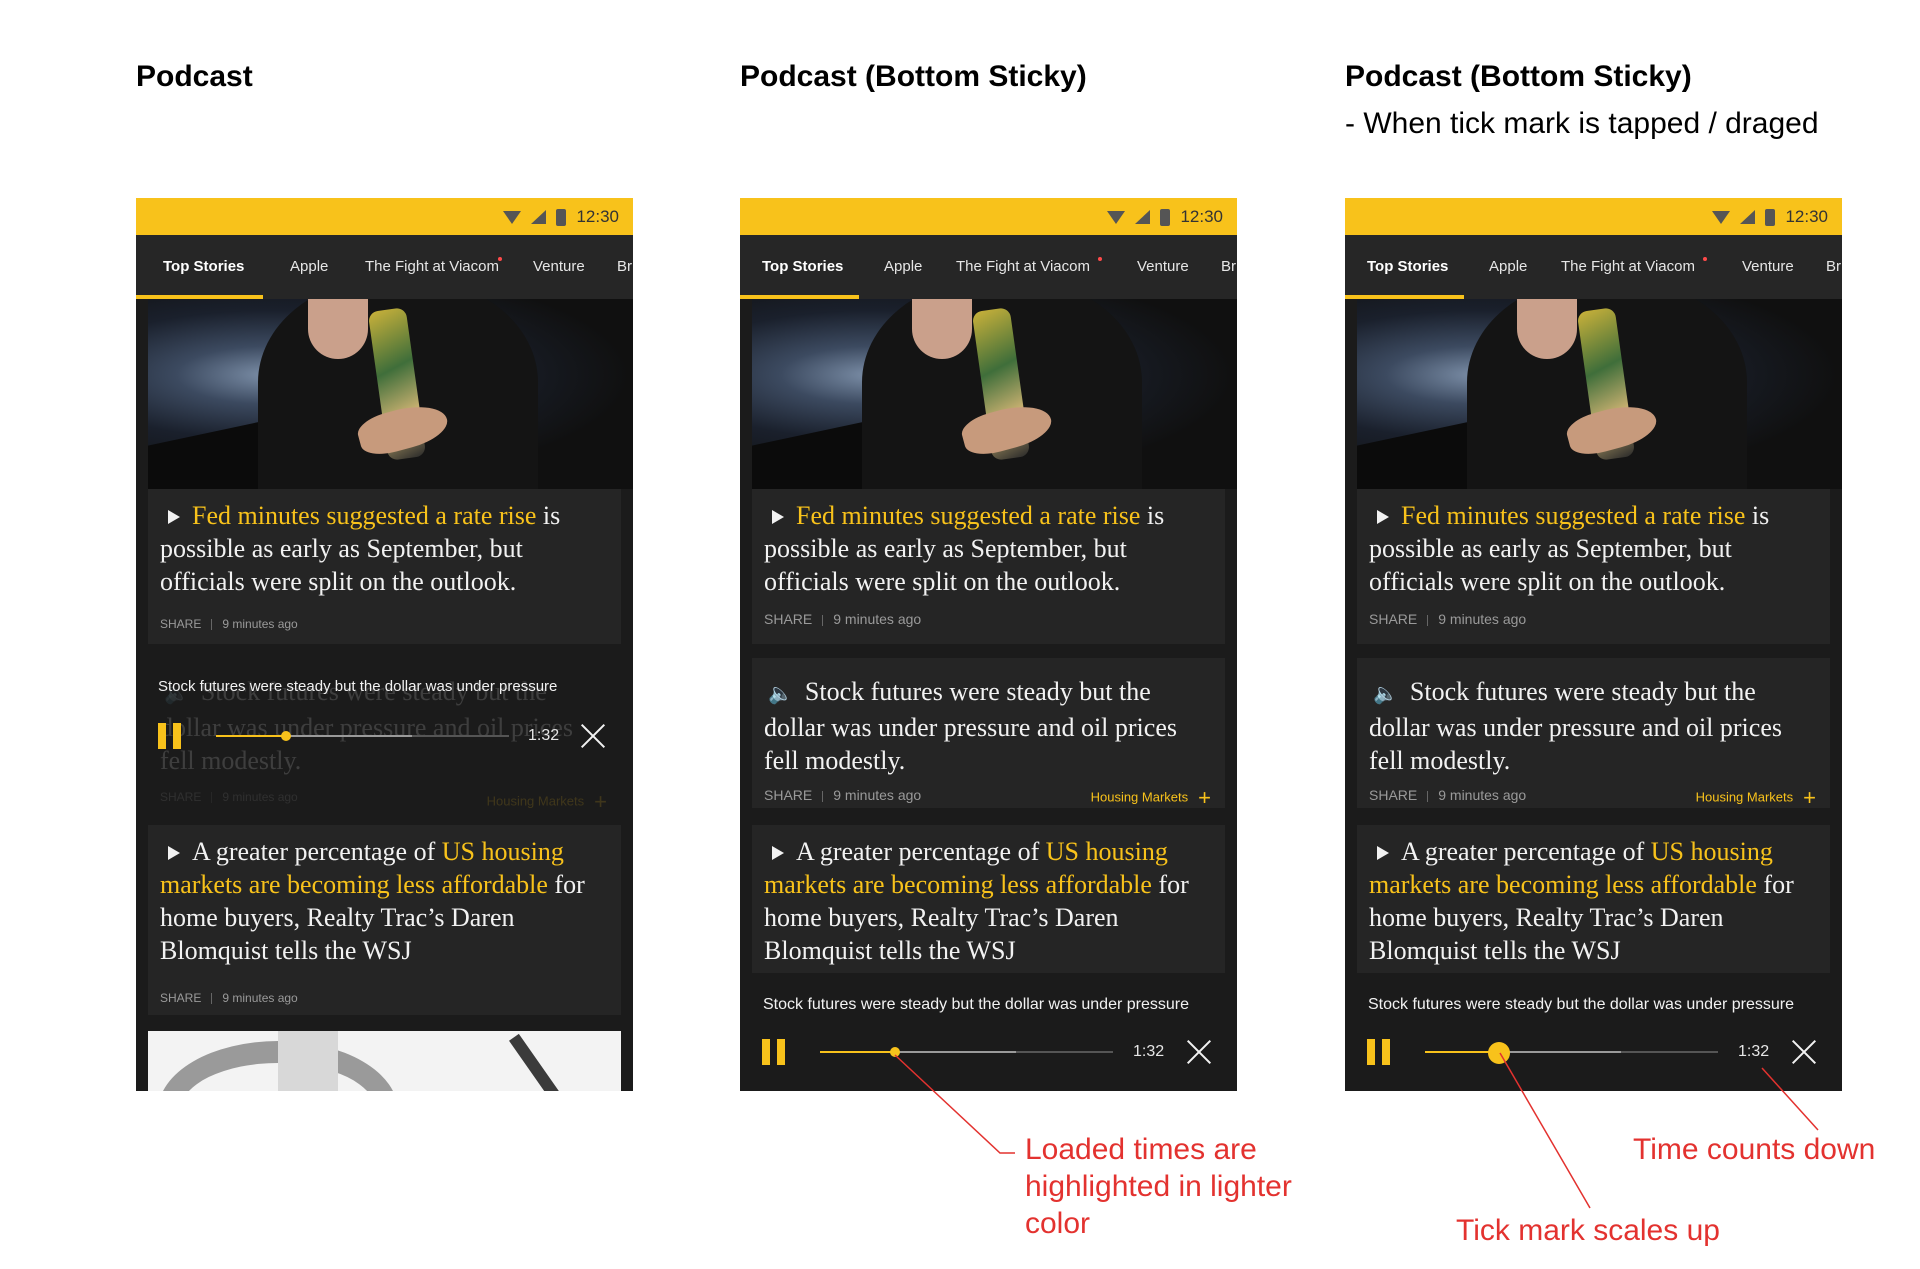 The height and width of the screenshot is (1269, 1920). Describe the element at coordinates (194, 76) in the screenshot. I see `column-title-podcast: Podcast` at that location.